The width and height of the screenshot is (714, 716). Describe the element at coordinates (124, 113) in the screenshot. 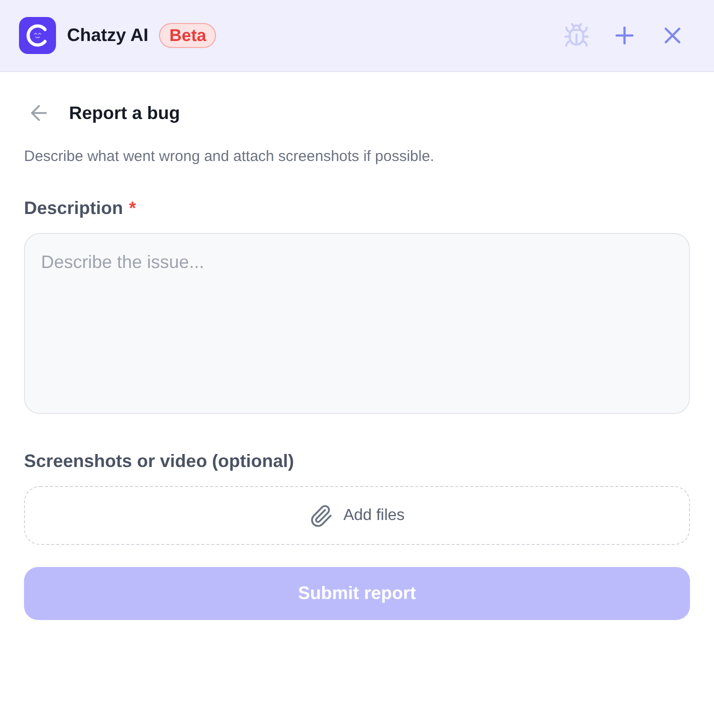

I see `page-title: Report a bug` at that location.